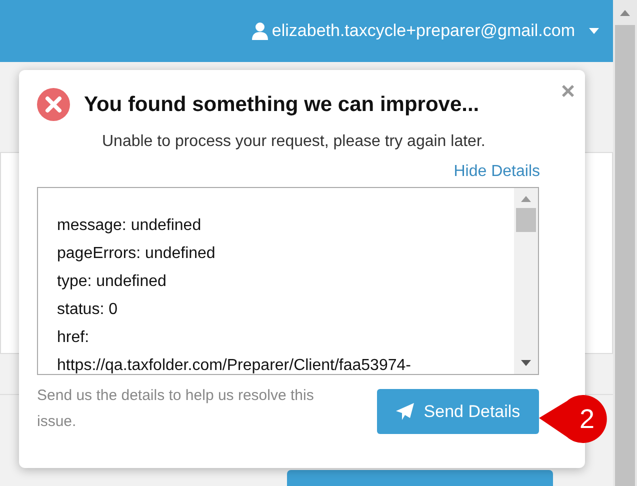  I want to click on user-menu: elizabeth.taxcycle+preparer@gmail.com, so click(413, 31).